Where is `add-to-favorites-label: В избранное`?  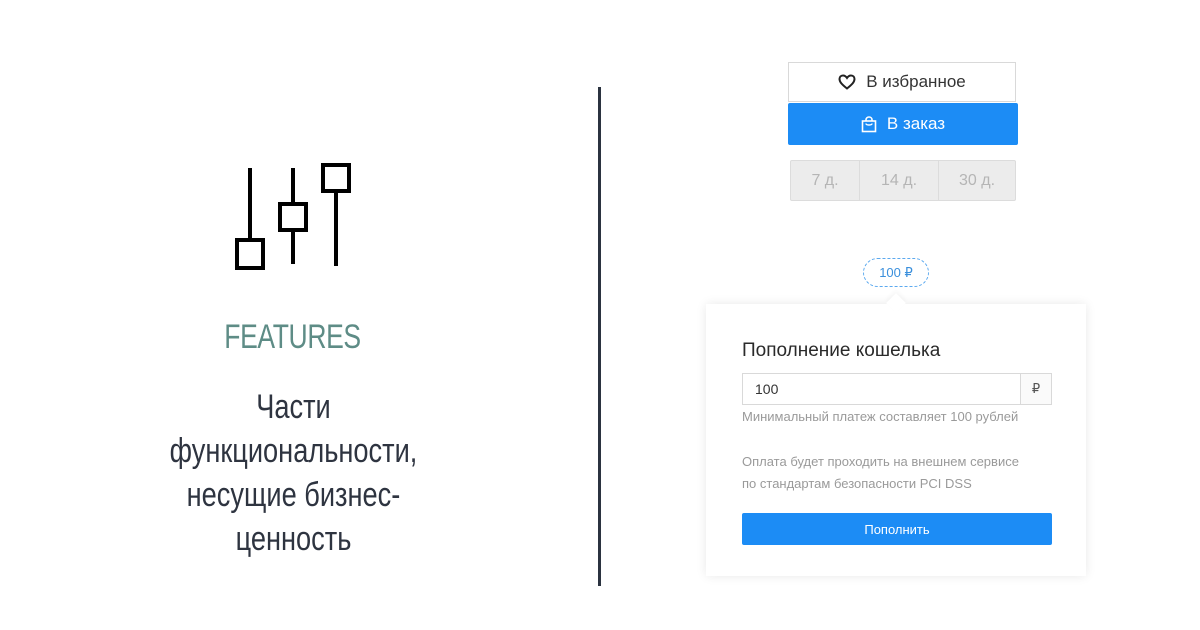 add-to-favorites-label: В избранное is located at coordinates (916, 81).